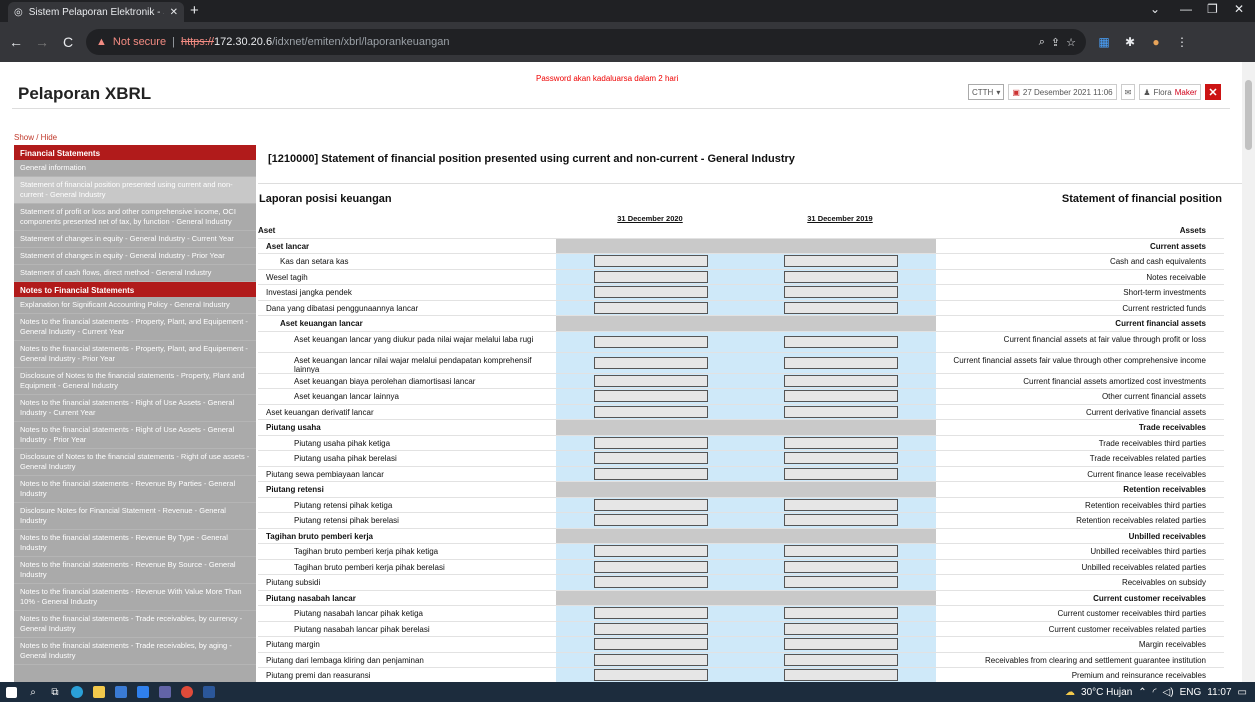 The image size is (1255, 702). What do you see at coordinates (194, 11) in the screenshot?
I see `new-tab-button: +` at bounding box center [194, 11].